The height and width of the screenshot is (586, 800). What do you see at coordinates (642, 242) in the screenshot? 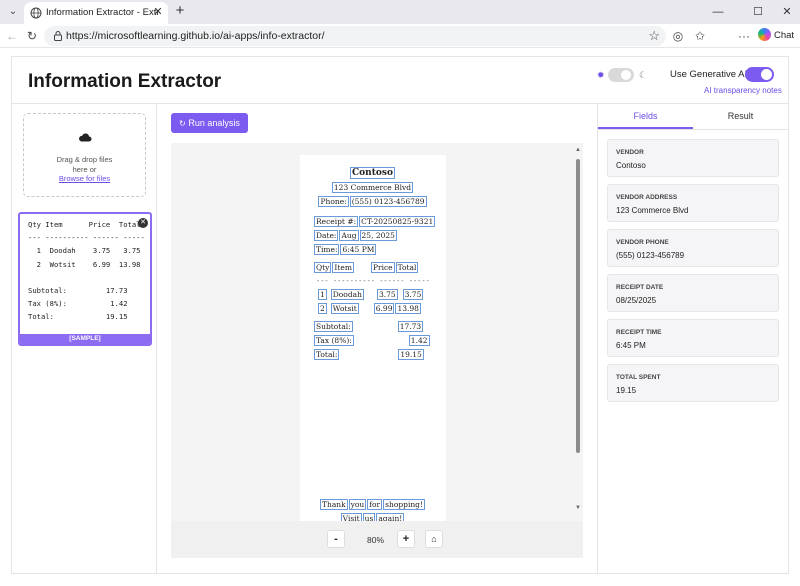
I see `field-label: VENDOR PHONE` at bounding box center [642, 242].